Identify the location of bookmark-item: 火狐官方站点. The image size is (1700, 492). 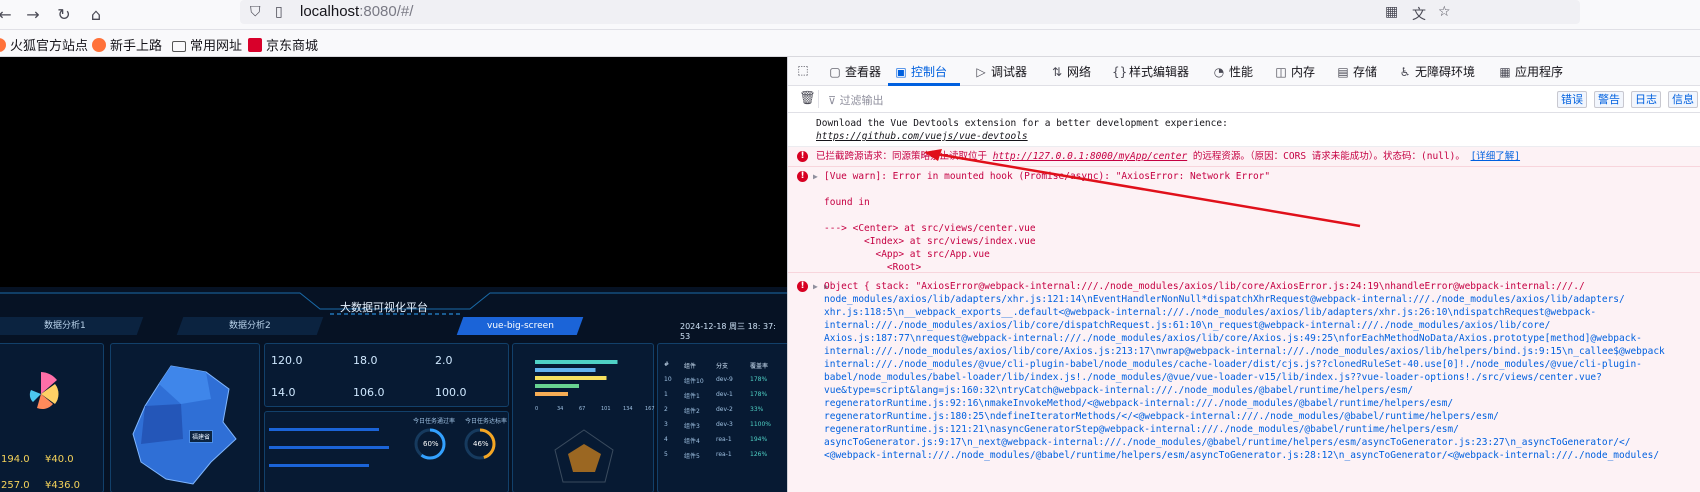
(44, 44).